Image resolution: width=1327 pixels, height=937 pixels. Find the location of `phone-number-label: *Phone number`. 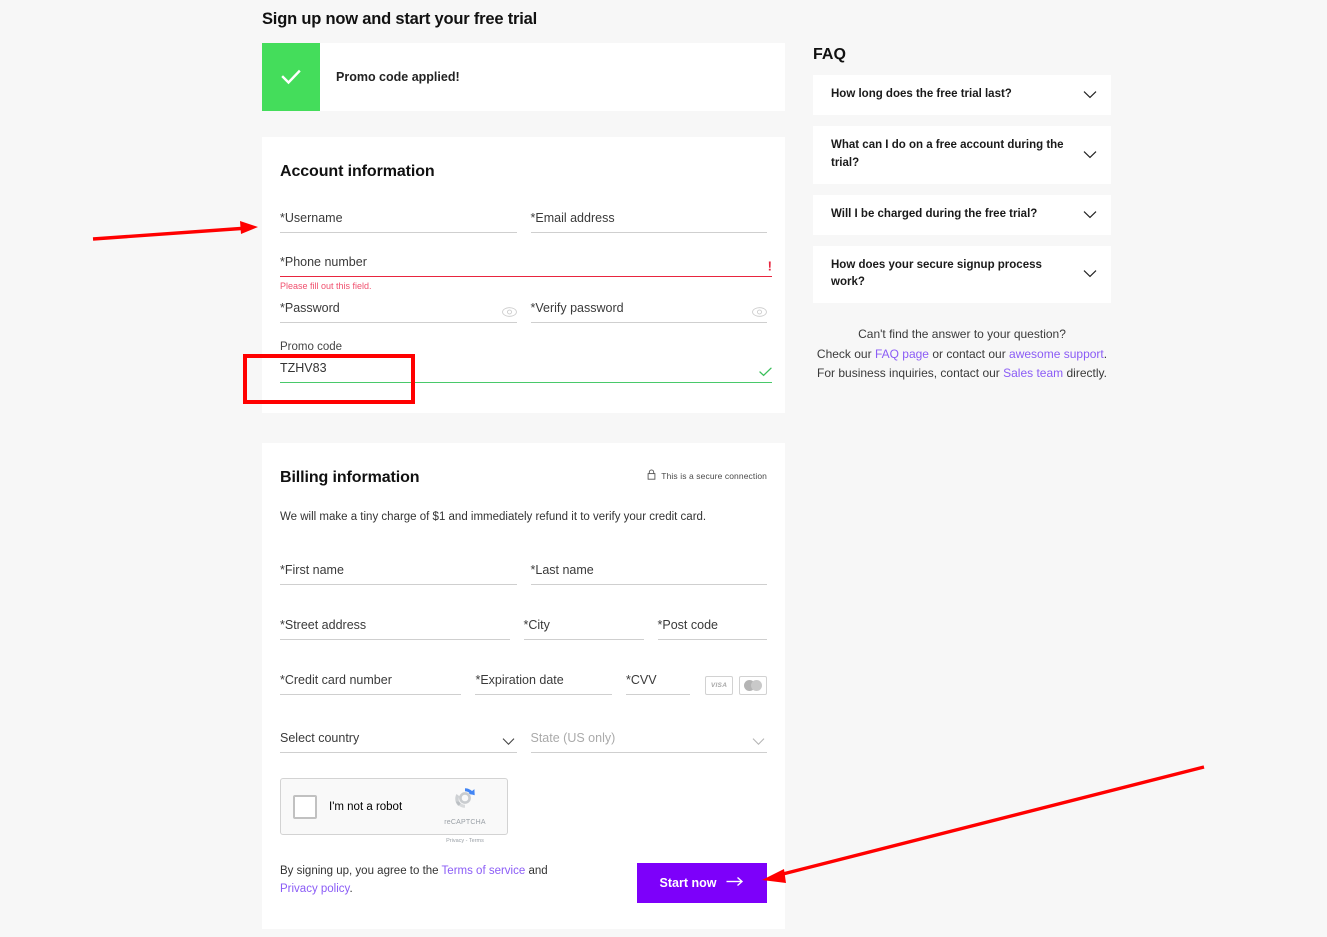

phone-number-label: *Phone number is located at coordinates (323, 262).